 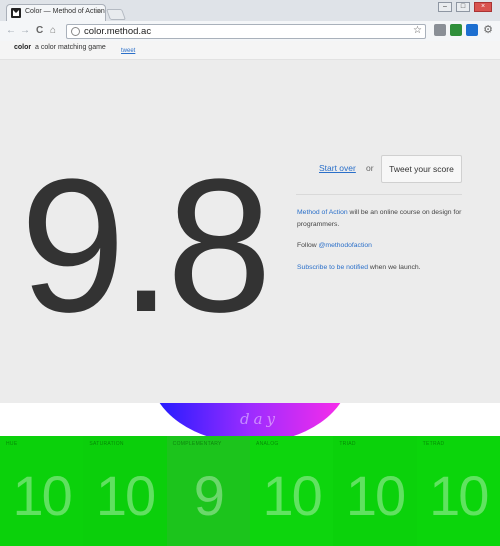 I want to click on round-title: complementary, so click(x=197, y=444).